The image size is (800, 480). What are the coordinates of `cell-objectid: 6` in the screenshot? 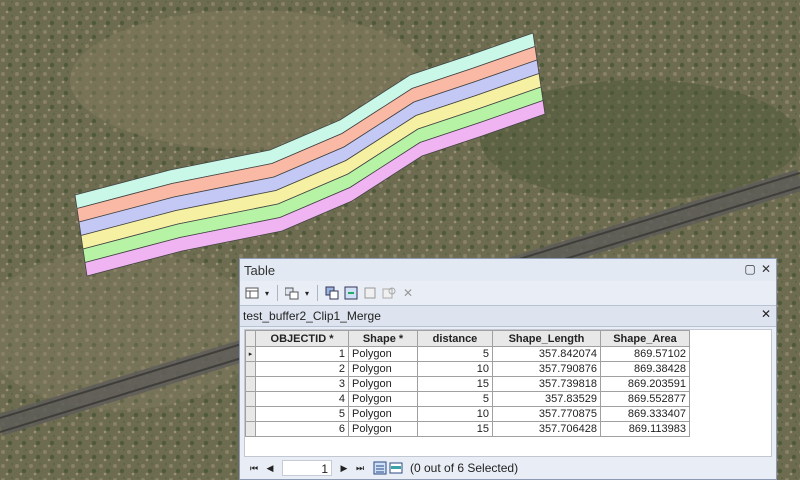 It's located at (302, 429).